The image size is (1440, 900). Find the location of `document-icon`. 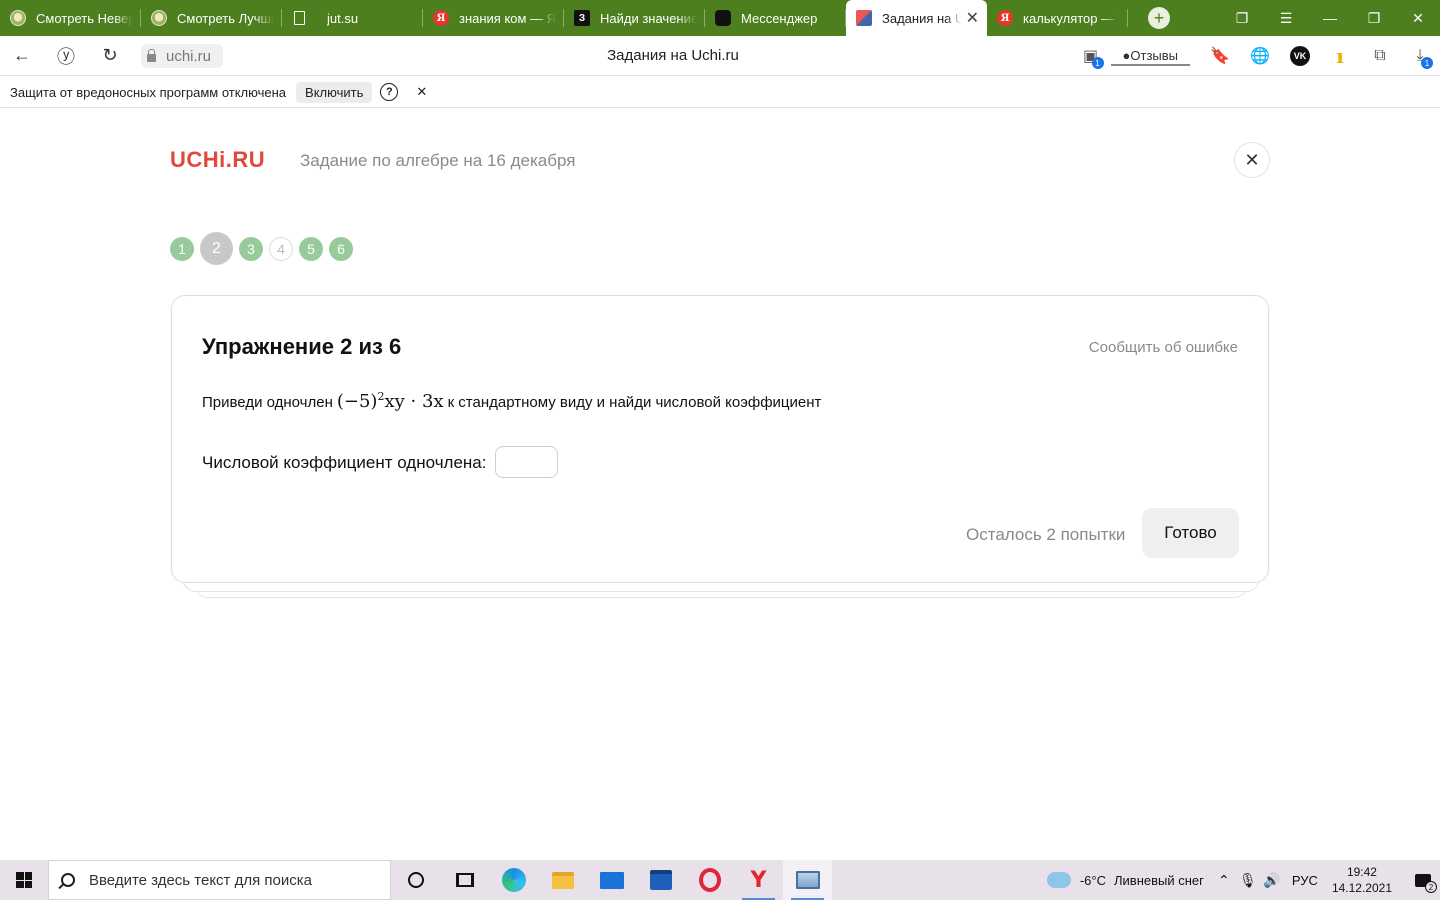

document-icon is located at coordinates (299, 18).